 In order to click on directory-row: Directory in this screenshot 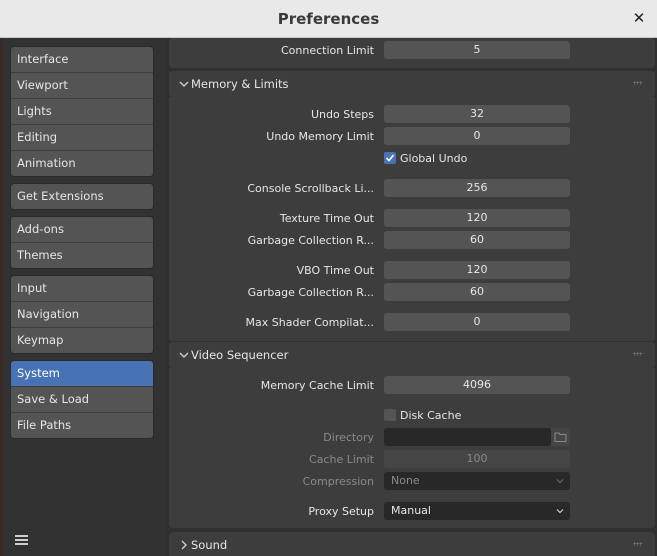, I will do `click(412, 438)`.